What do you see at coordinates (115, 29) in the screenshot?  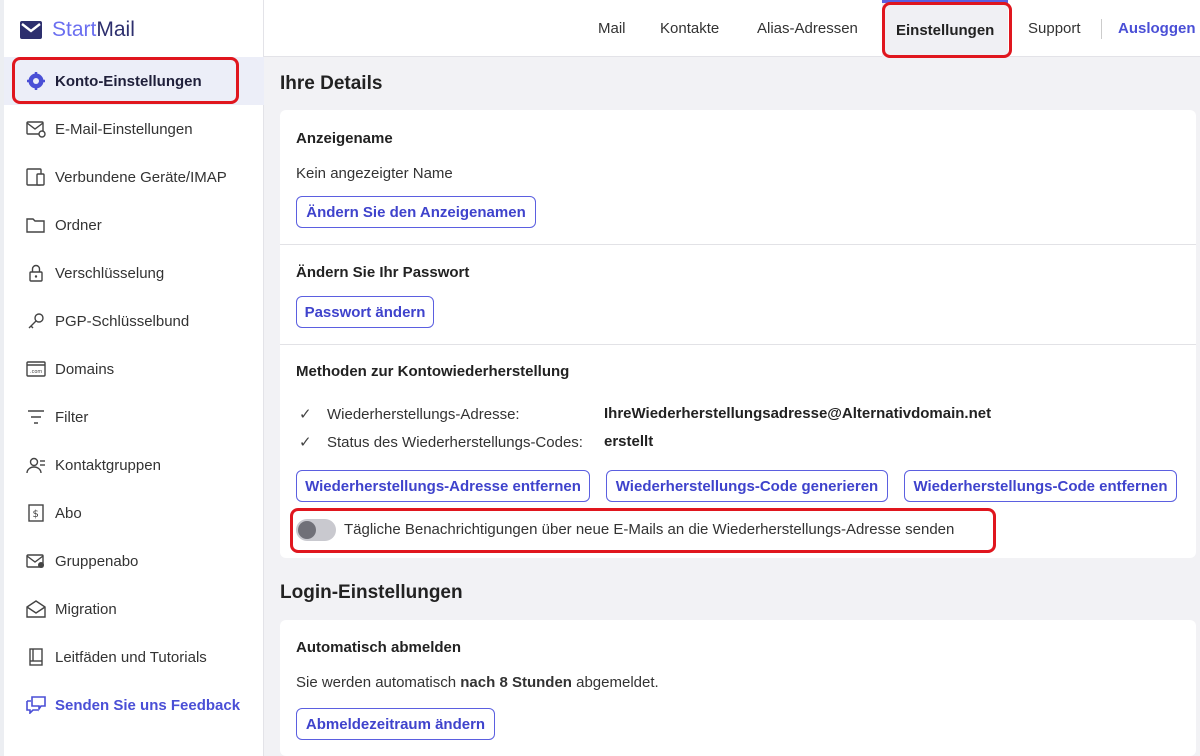 I see `logo-mail-text: Mail` at bounding box center [115, 29].